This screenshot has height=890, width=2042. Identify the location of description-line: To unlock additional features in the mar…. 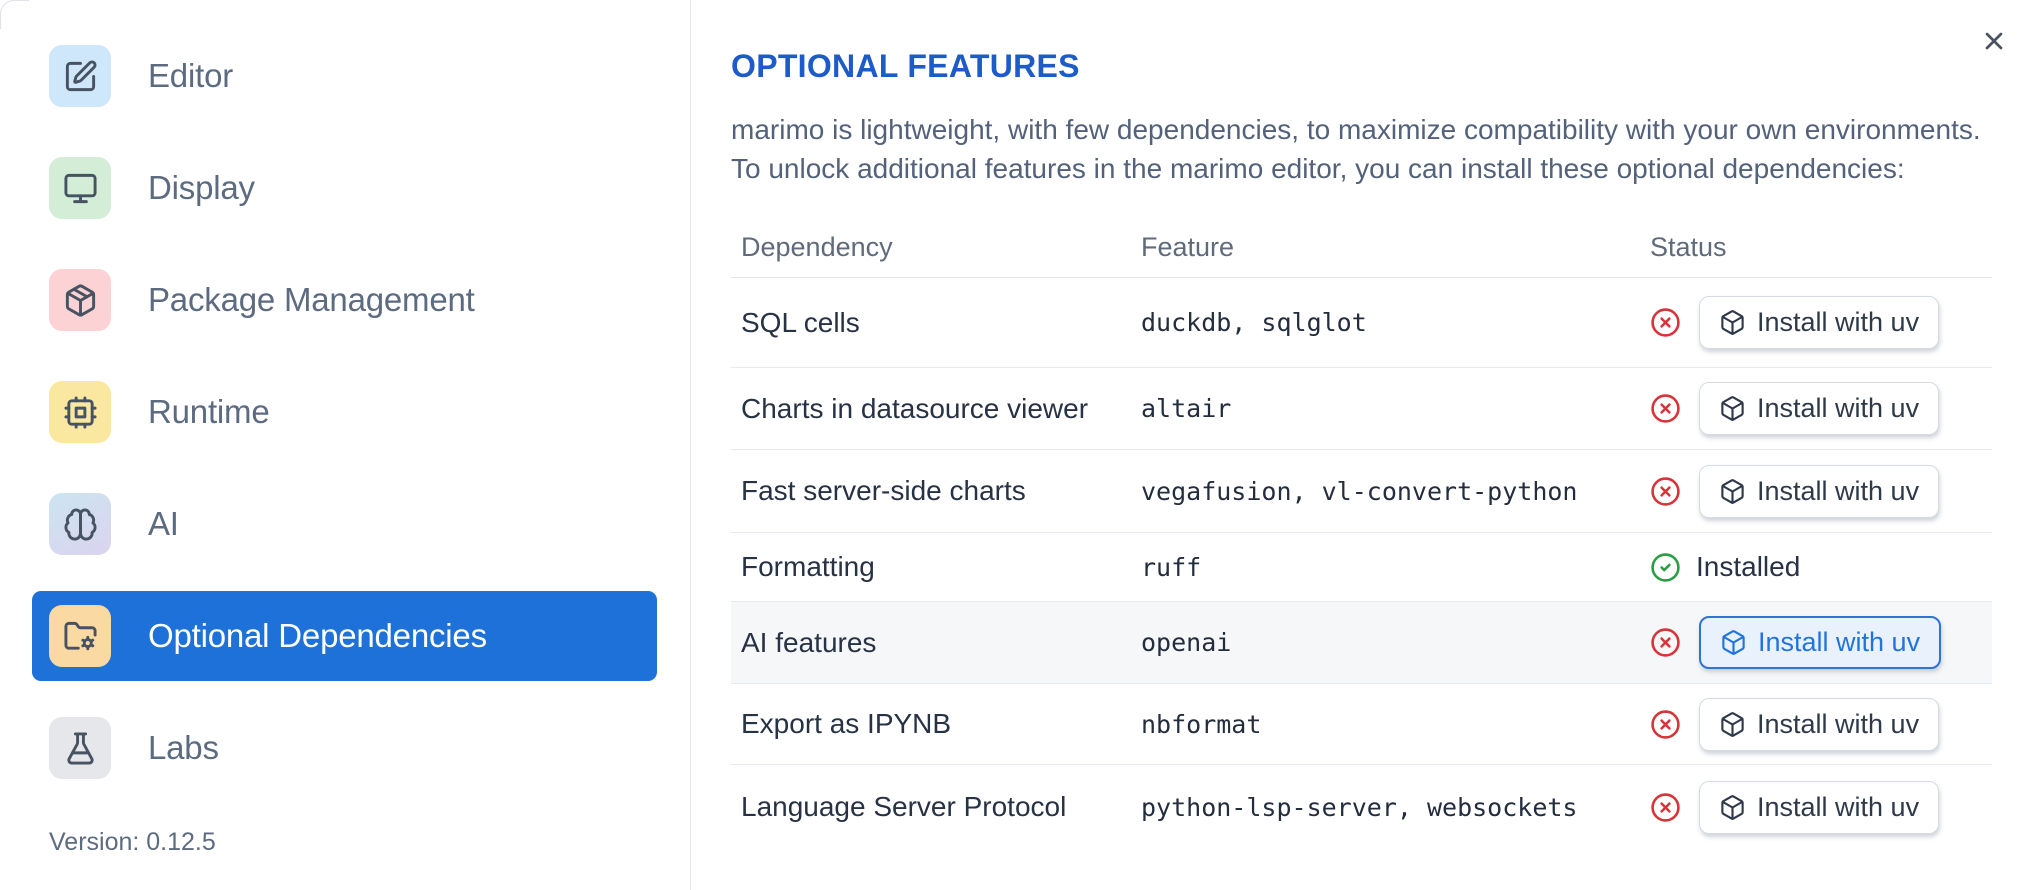
(1318, 168).